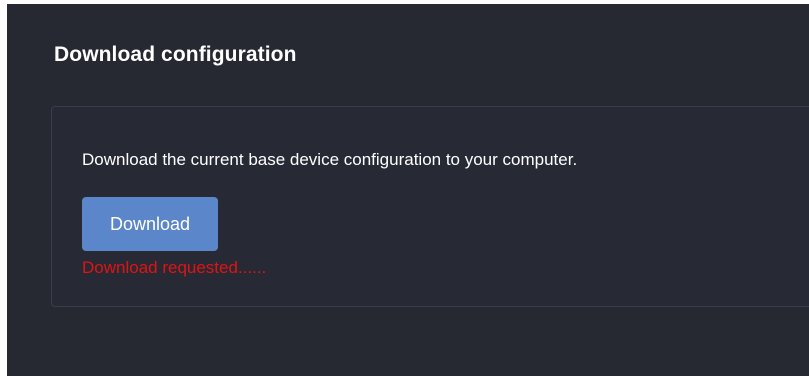  I want to click on section-title: Download configuration, so click(175, 54).